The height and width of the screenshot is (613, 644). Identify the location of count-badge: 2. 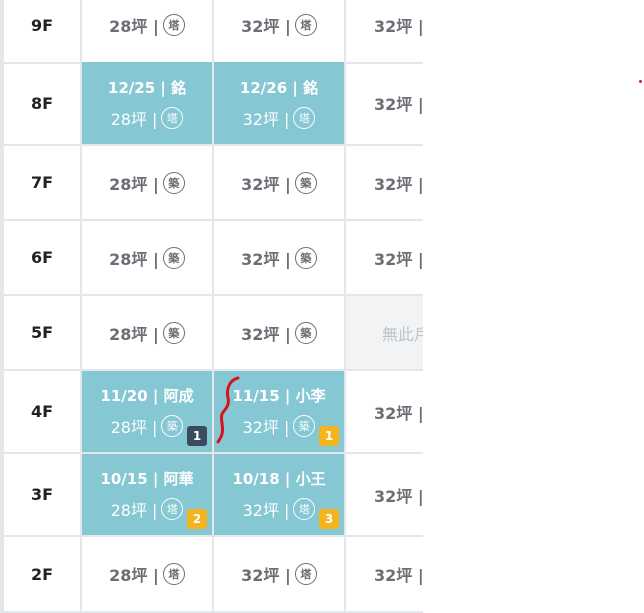
(197, 519).